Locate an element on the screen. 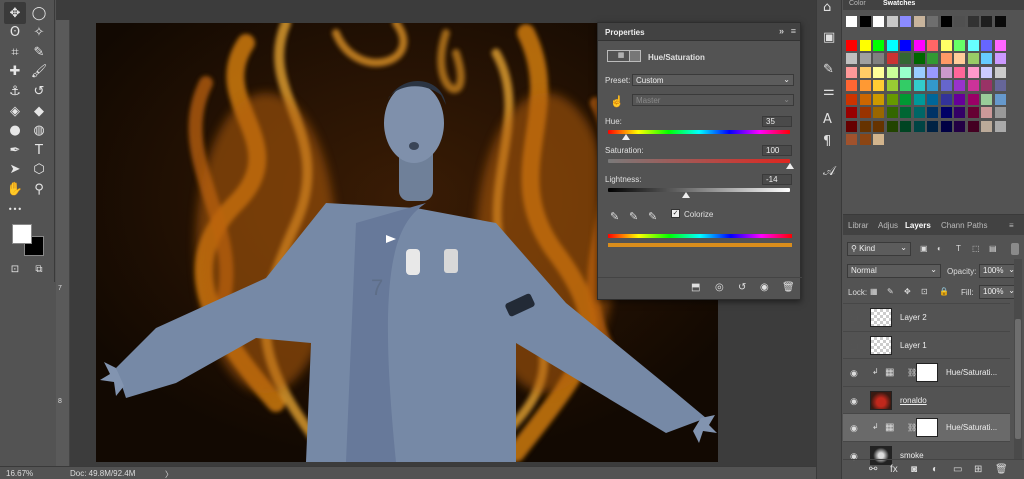 Image resolution: width=1024 pixels, height=479 pixels. screen-mode-icon: ⧉ is located at coordinates (39, 269).